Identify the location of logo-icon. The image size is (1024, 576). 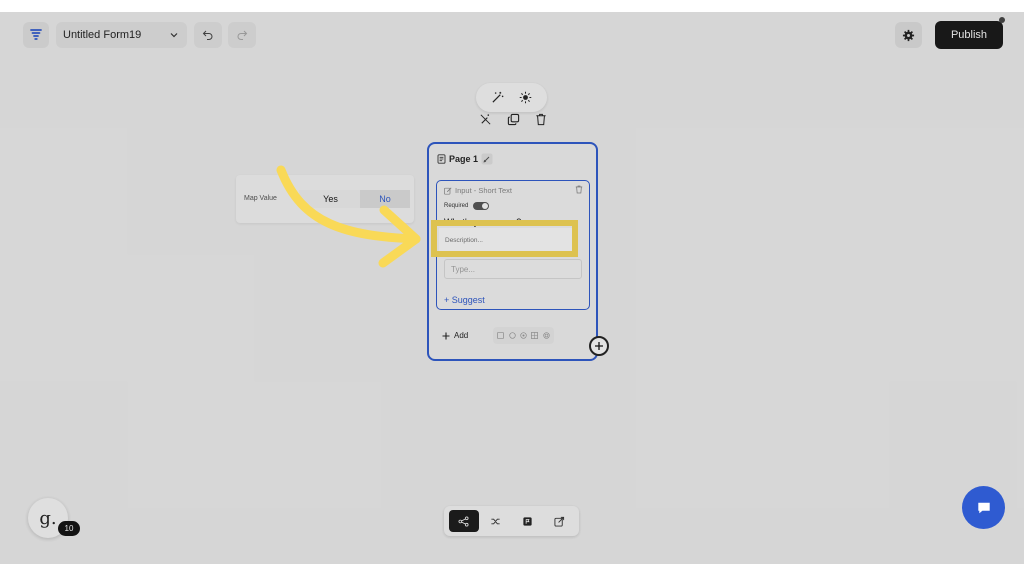
(36, 35).